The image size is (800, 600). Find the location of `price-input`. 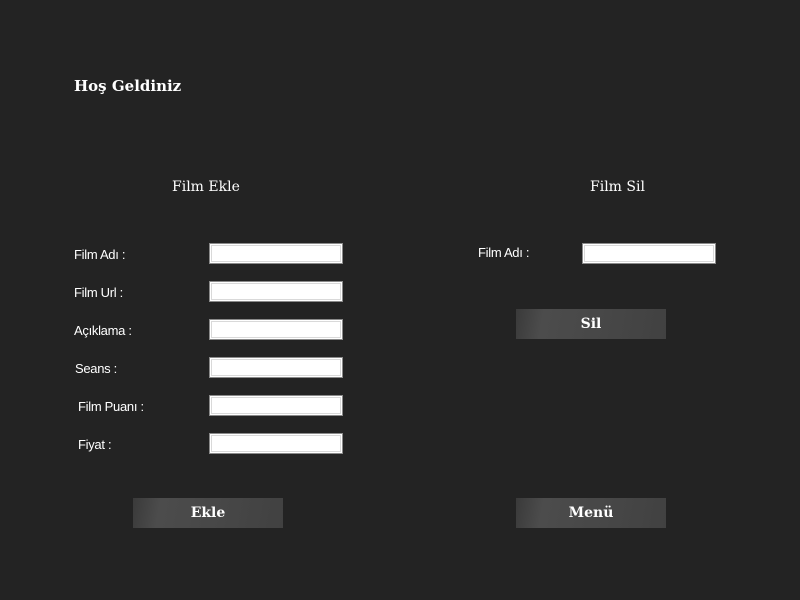

price-input is located at coordinates (276, 443).